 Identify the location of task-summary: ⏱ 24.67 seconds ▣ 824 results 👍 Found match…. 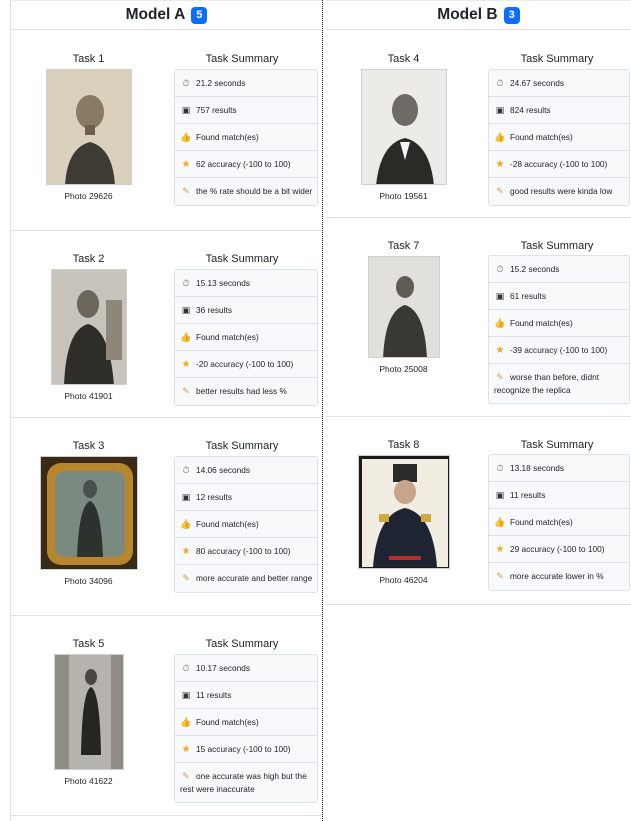
(559, 137).